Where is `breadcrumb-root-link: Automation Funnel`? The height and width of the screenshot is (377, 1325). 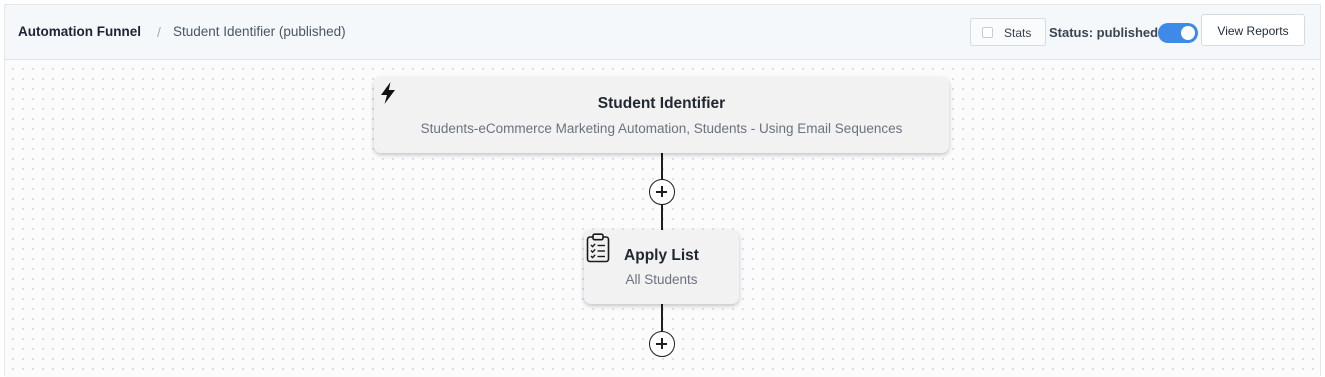 breadcrumb-root-link: Automation Funnel is located at coordinates (79, 31).